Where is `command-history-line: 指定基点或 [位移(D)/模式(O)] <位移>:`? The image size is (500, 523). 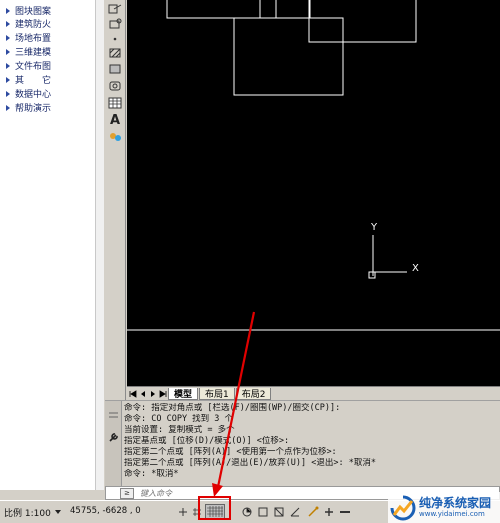 command-history-line: 指定基点或 [位移(D)/模式(O)] <位移>: is located at coordinates (207, 441).